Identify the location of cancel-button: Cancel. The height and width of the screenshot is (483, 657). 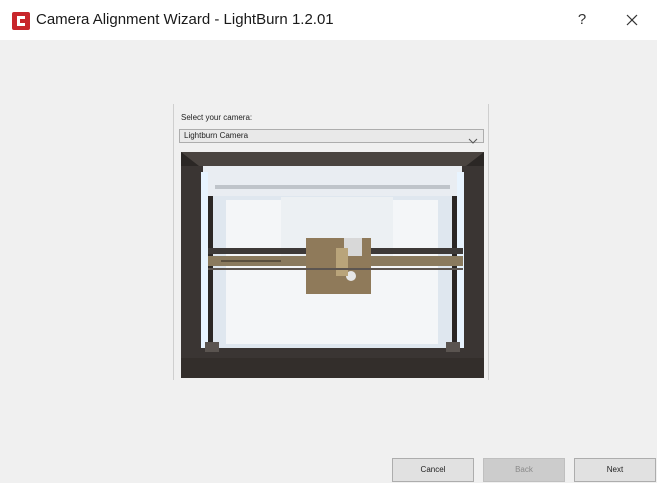
(433, 470).